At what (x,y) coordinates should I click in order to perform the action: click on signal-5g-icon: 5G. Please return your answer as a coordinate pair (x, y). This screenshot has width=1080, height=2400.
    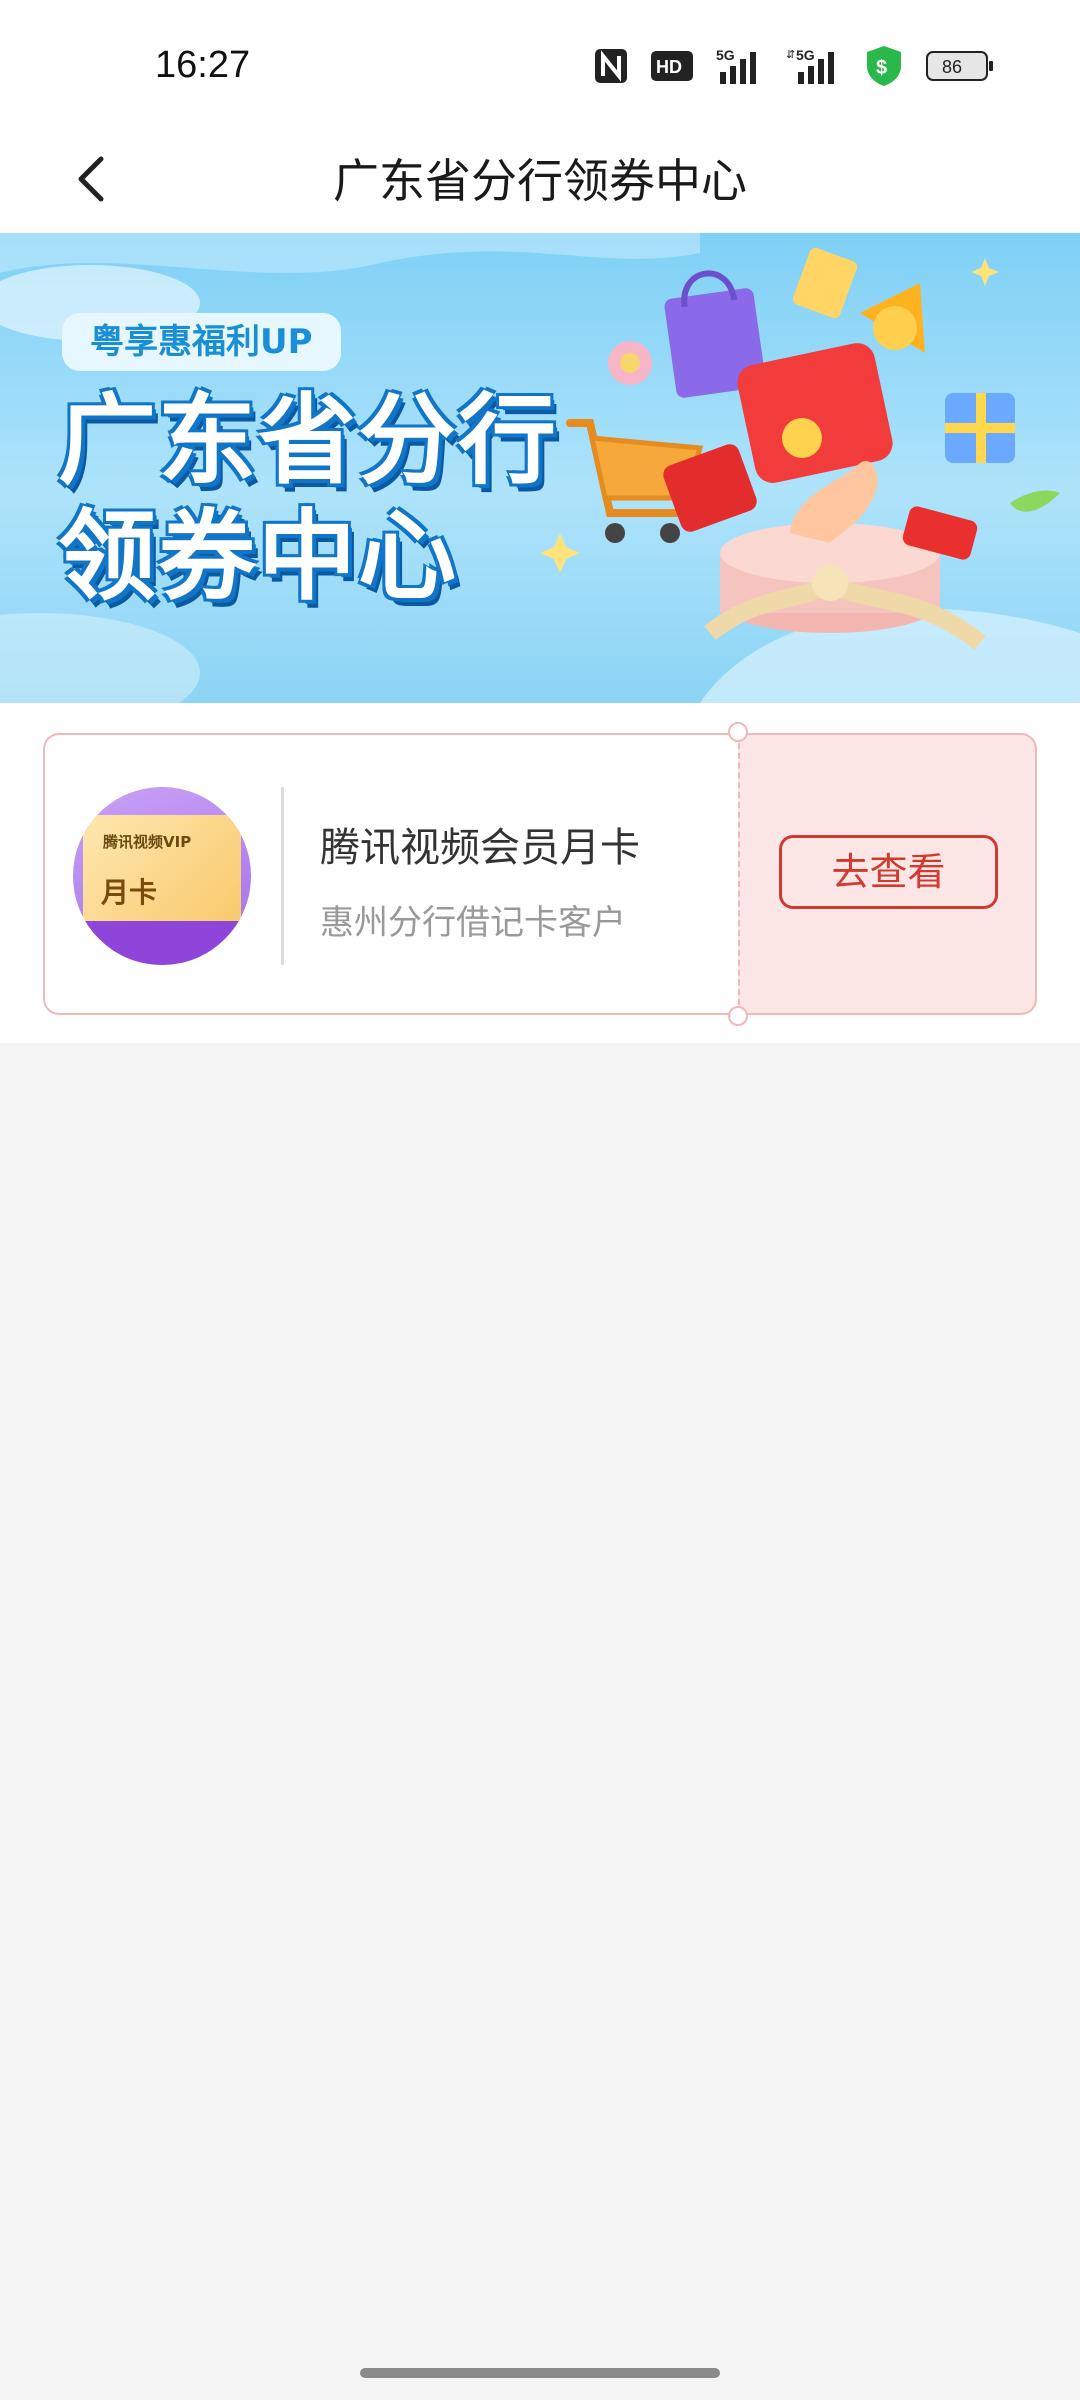
    Looking at the image, I should click on (740, 66).